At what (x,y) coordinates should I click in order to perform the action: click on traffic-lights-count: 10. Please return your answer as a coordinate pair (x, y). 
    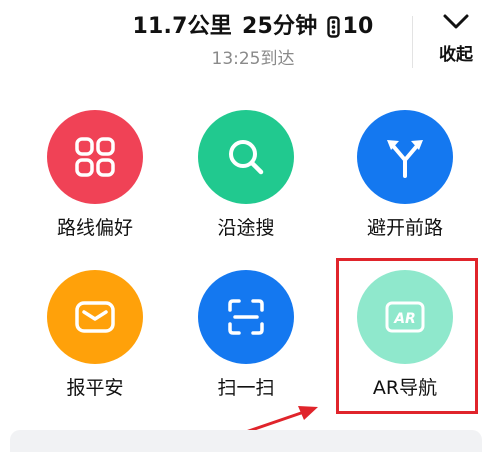
    Looking at the image, I should click on (358, 26).